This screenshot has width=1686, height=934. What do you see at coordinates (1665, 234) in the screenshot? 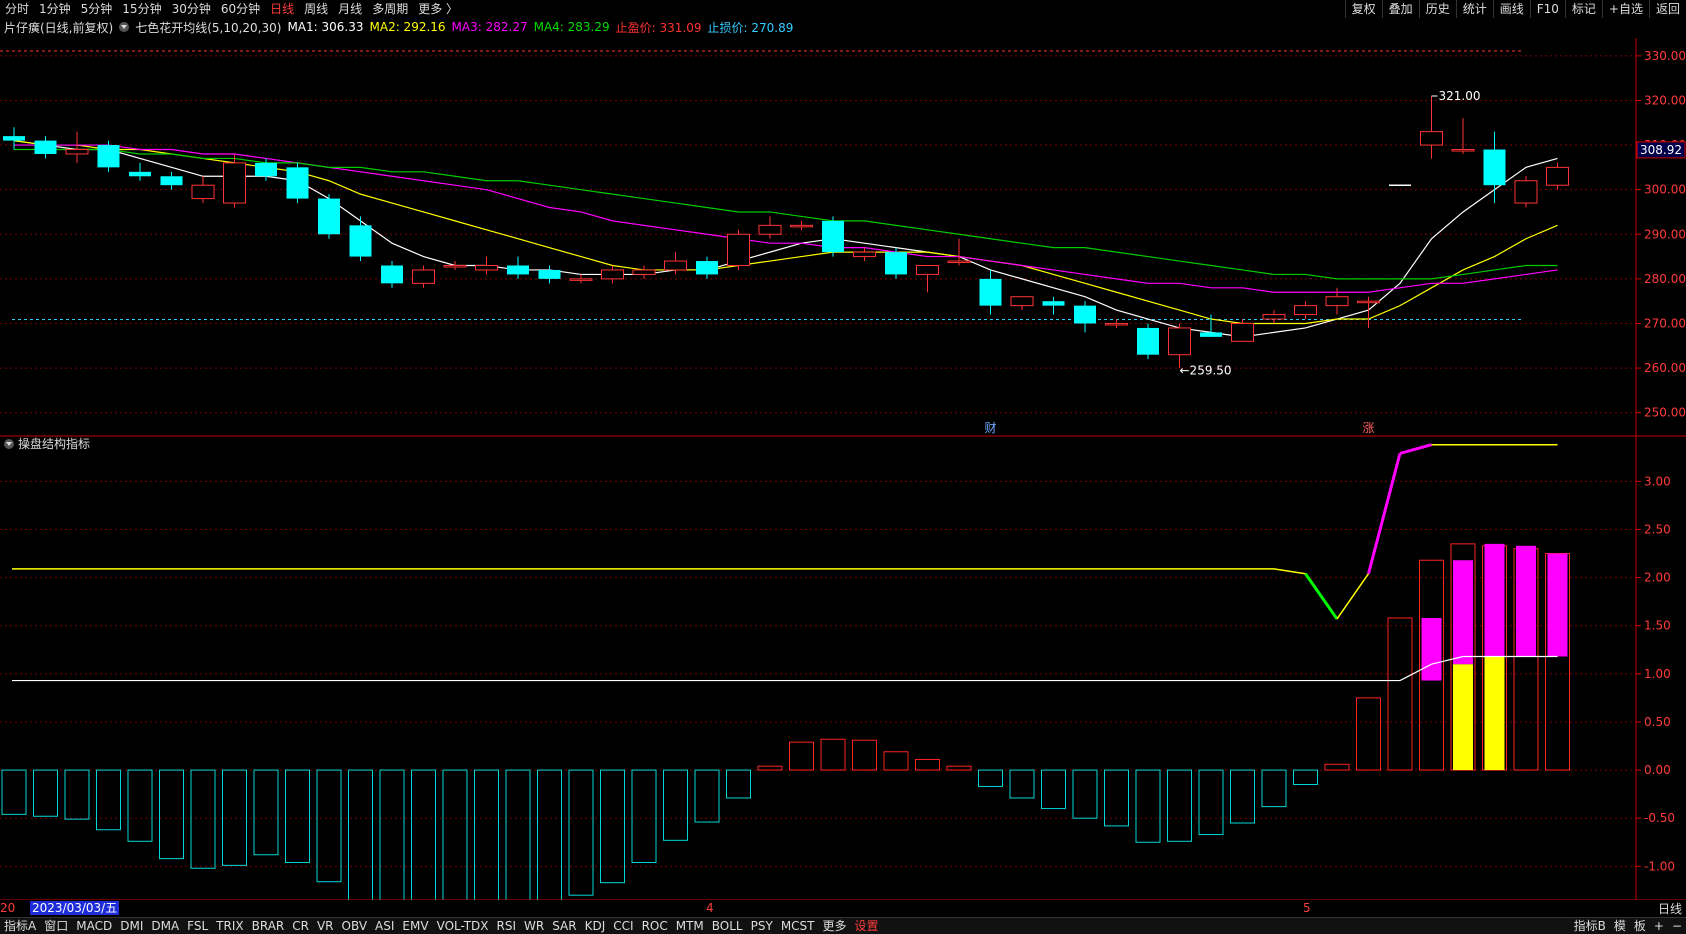
I see `price-tick-label: 290.00` at bounding box center [1665, 234].